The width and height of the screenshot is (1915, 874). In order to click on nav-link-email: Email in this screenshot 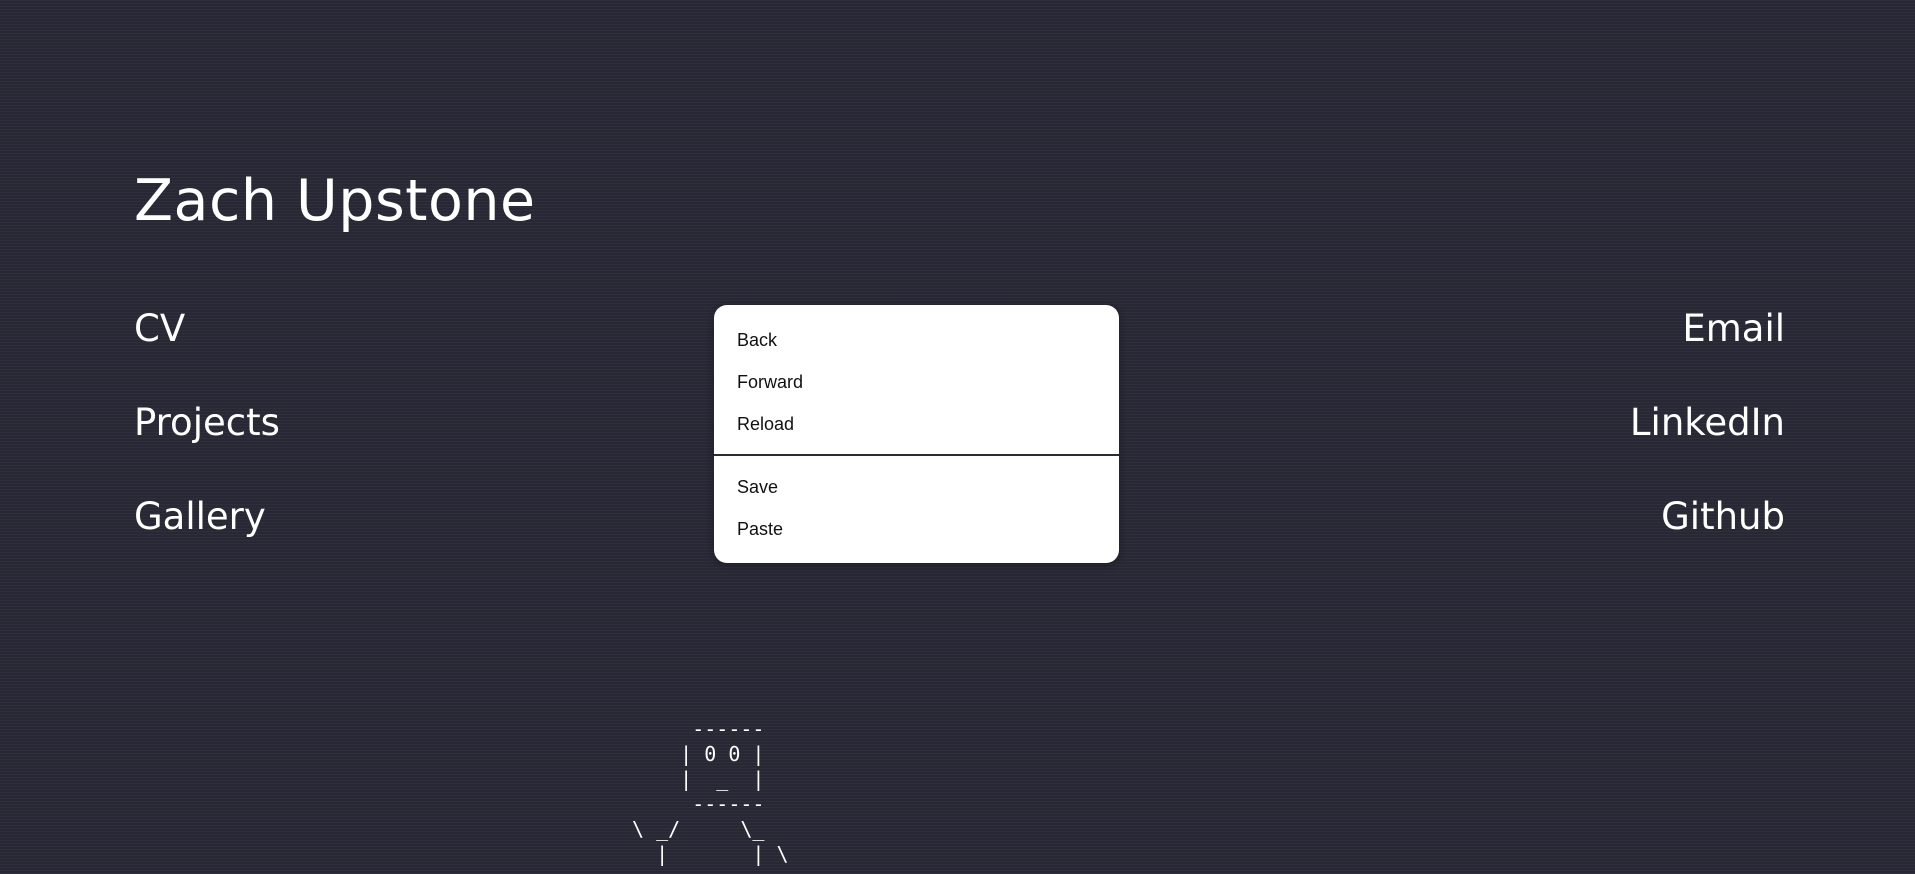, I will do `click(1733, 329)`.